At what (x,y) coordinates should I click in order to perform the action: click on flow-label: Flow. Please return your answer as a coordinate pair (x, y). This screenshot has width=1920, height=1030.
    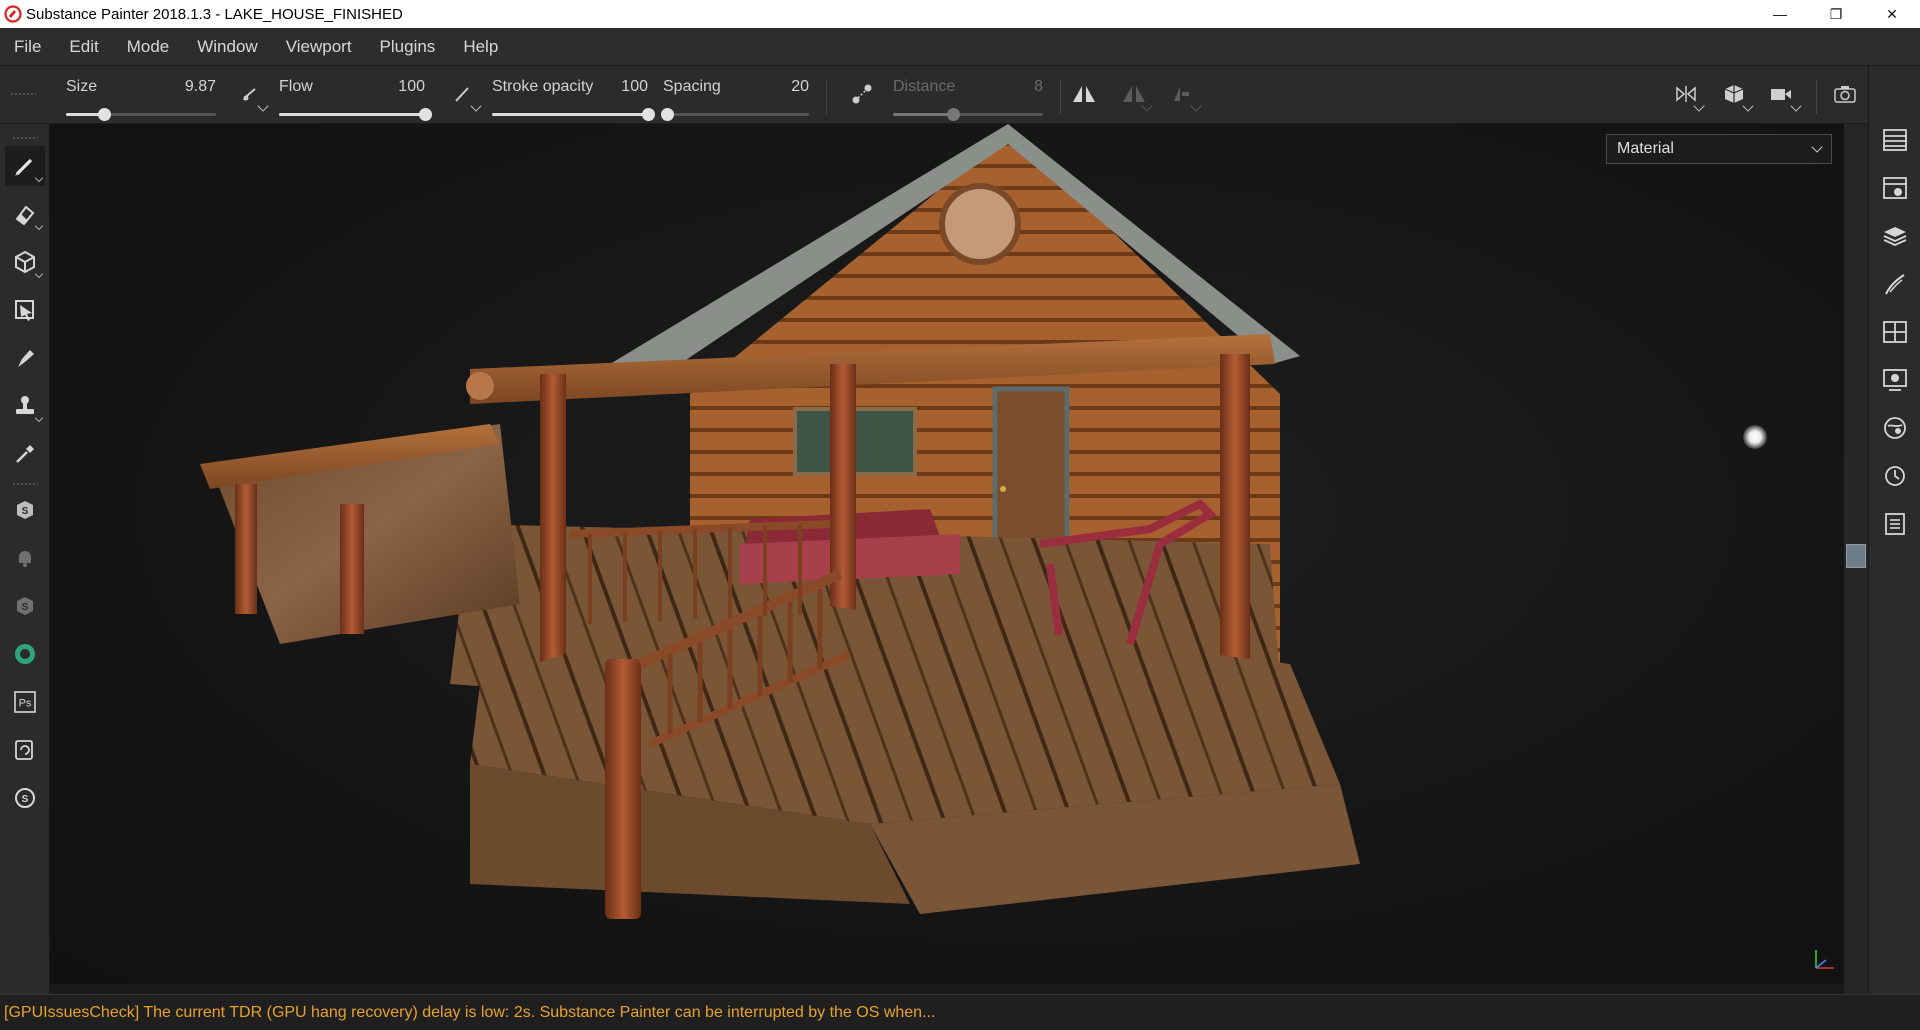
    Looking at the image, I should click on (296, 86).